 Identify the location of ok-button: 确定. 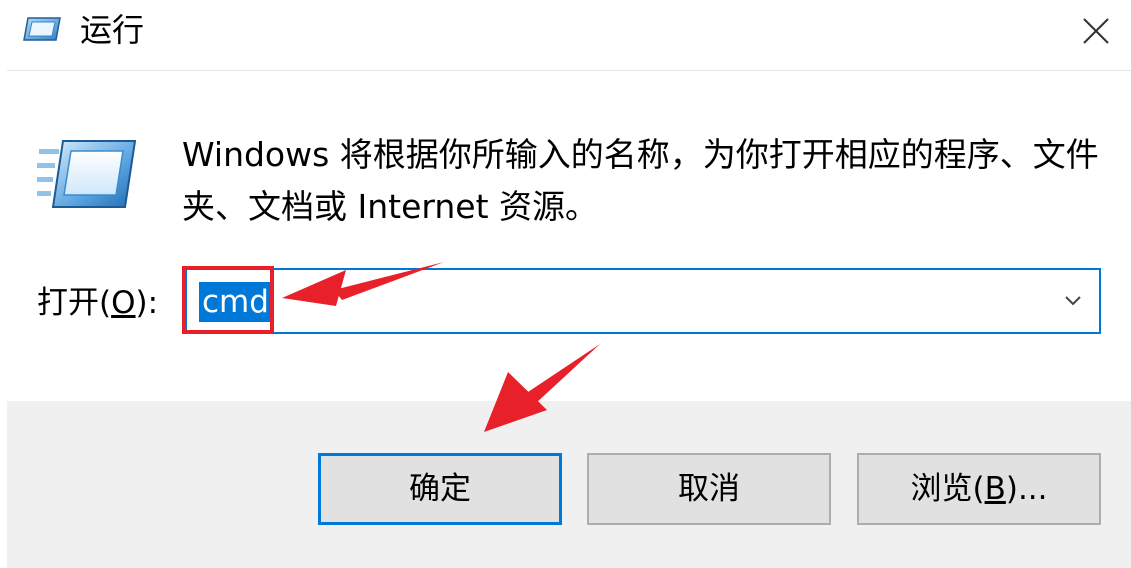
(440, 489).